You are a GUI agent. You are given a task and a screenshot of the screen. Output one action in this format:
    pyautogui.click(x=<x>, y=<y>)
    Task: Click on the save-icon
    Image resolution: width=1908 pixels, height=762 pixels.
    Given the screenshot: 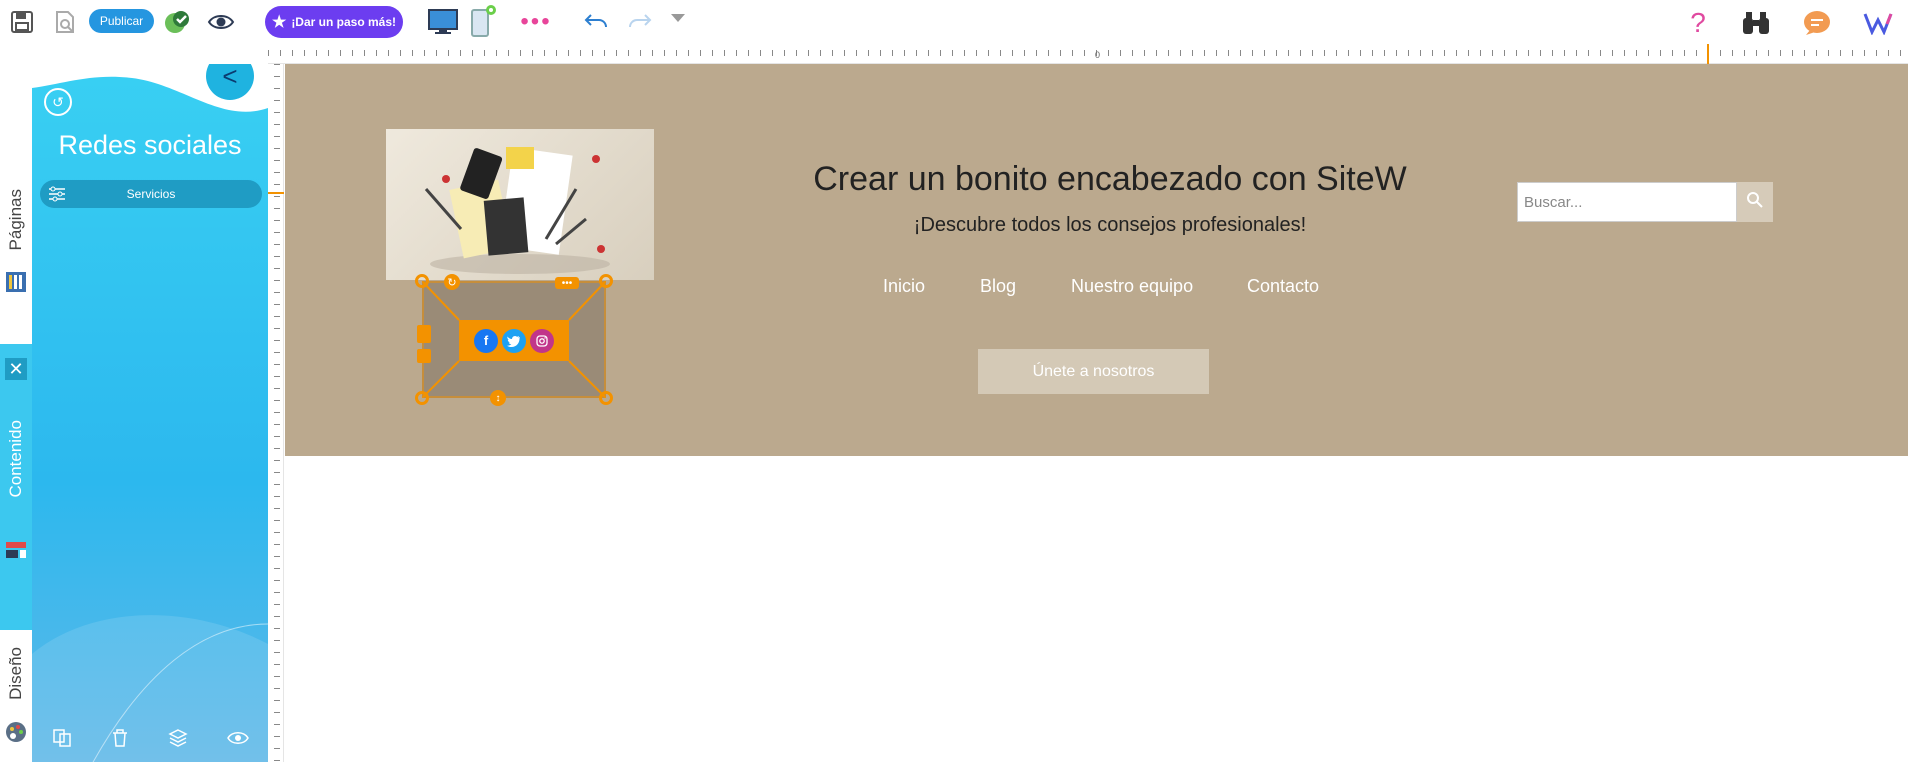 What is the action you would take?
    pyautogui.click(x=22, y=22)
    